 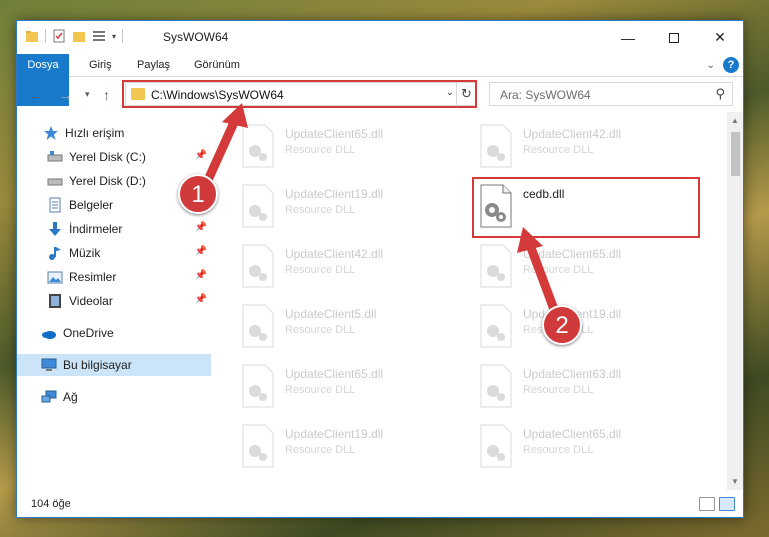 What do you see at coordinates (562, 325) in the screenshot?
I see `step-badge-2: 2` at bounding box center [562, 325].